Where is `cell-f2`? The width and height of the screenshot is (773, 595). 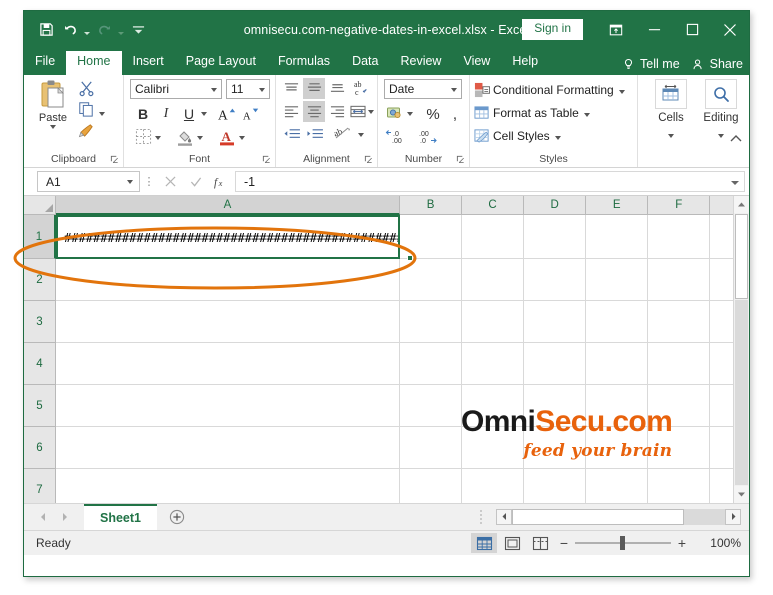
cell-f2 is located at coordinates (679, 280).